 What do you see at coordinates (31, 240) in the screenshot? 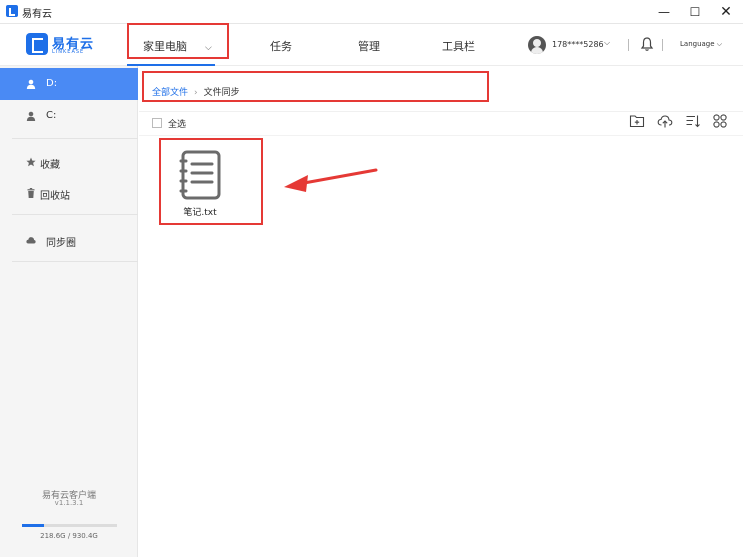
I see `cloud-icon` at bounding box center [31, 240].